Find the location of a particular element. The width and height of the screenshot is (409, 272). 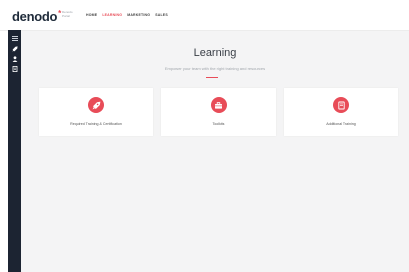

card-additional-training: Additional Training is located at coordinates (341, 112).